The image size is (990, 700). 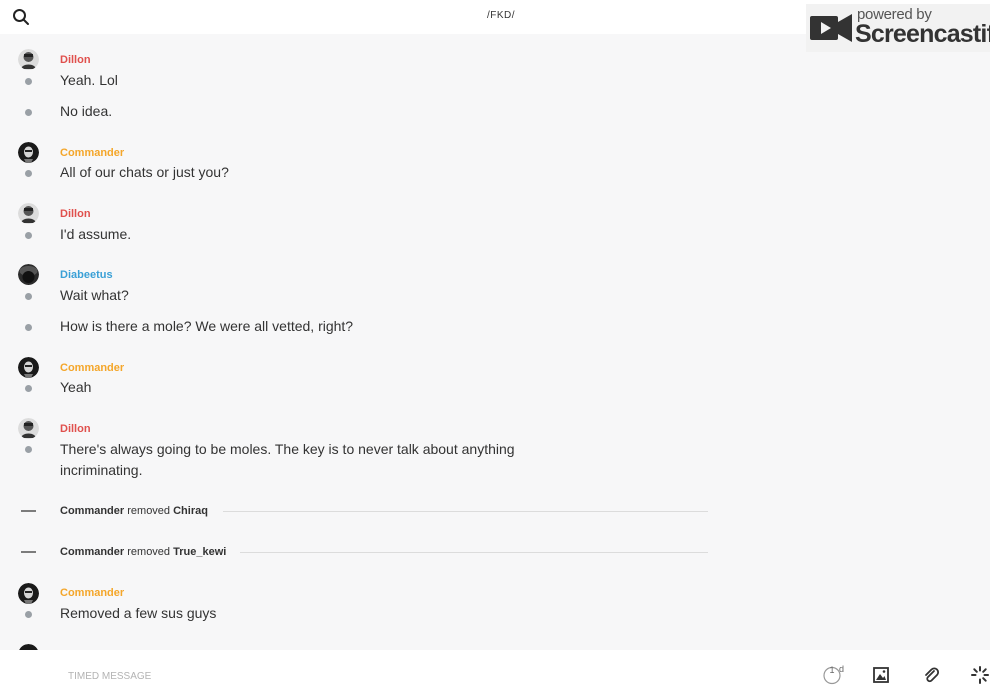 What do you see at coordinates (94, 295) in the screenshot?
I see `message-text: Wait what?` at bounding box center [94, 295].